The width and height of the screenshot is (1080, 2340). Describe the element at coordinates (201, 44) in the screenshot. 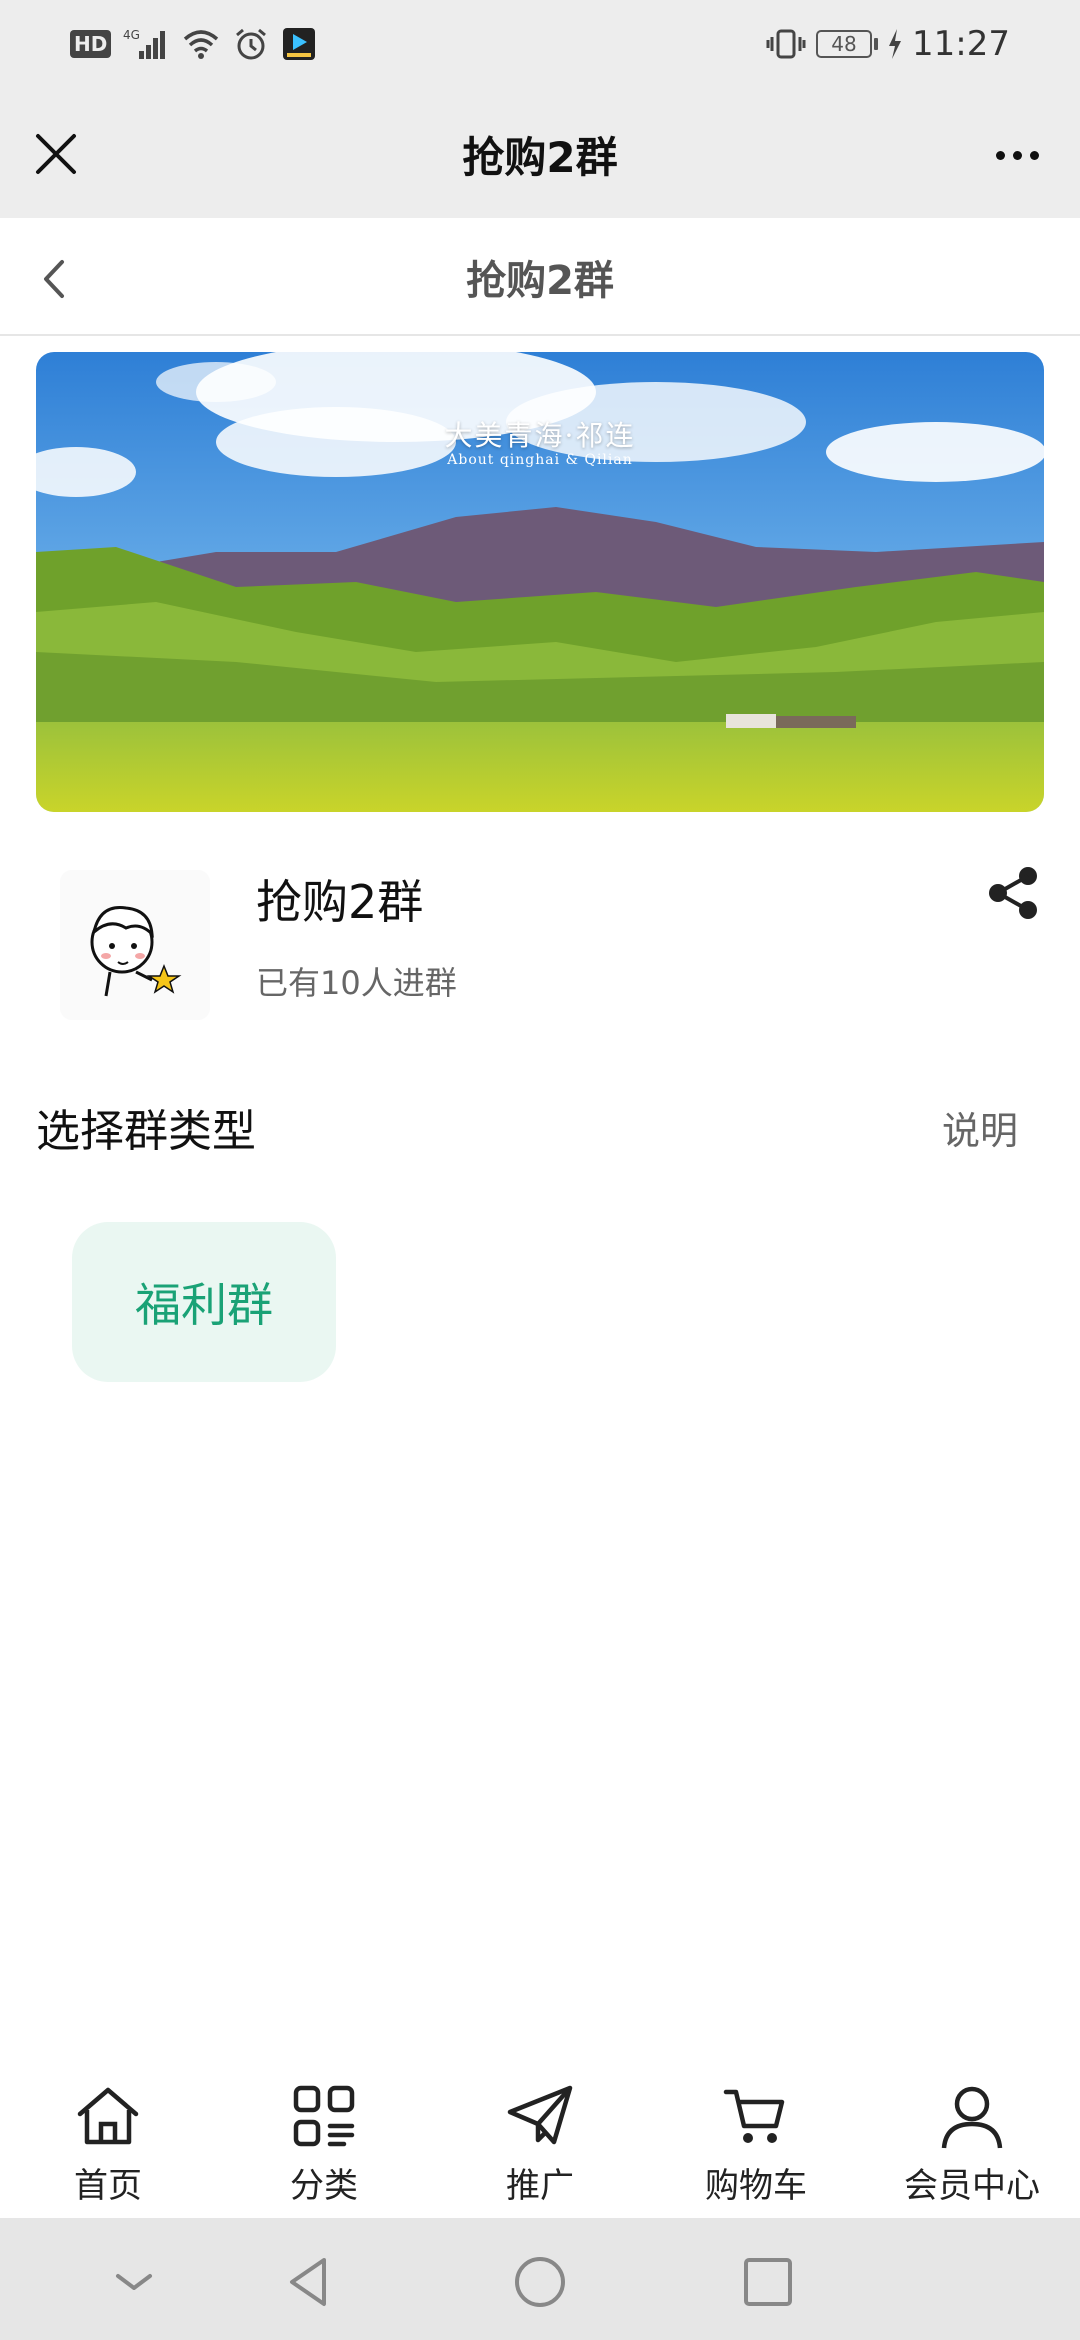

I see `wifi-icon` at that location.